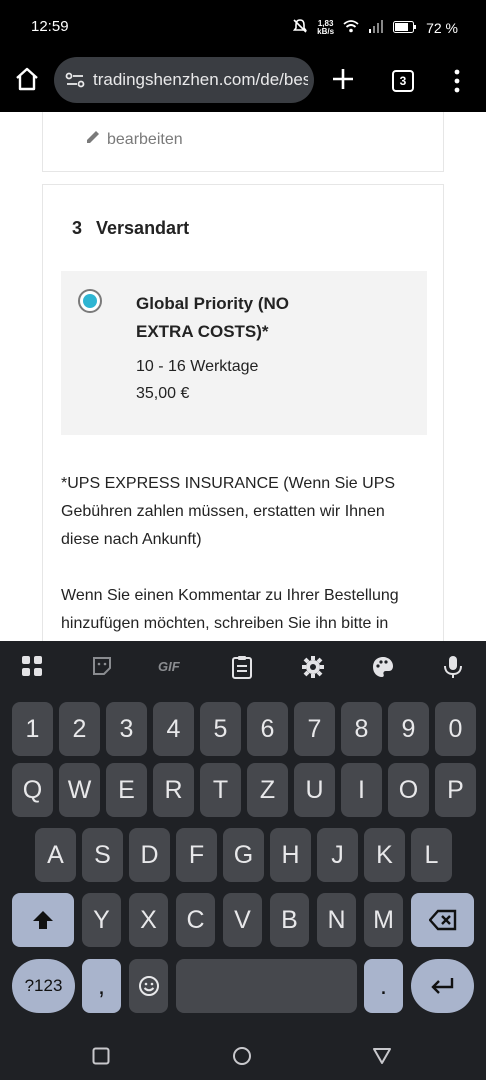  What do you see at coordinates (197, 366) in the screenshot?
I see `shipping-option-delay: 10 - 16 Werktage` at bounding box center [197, 366].